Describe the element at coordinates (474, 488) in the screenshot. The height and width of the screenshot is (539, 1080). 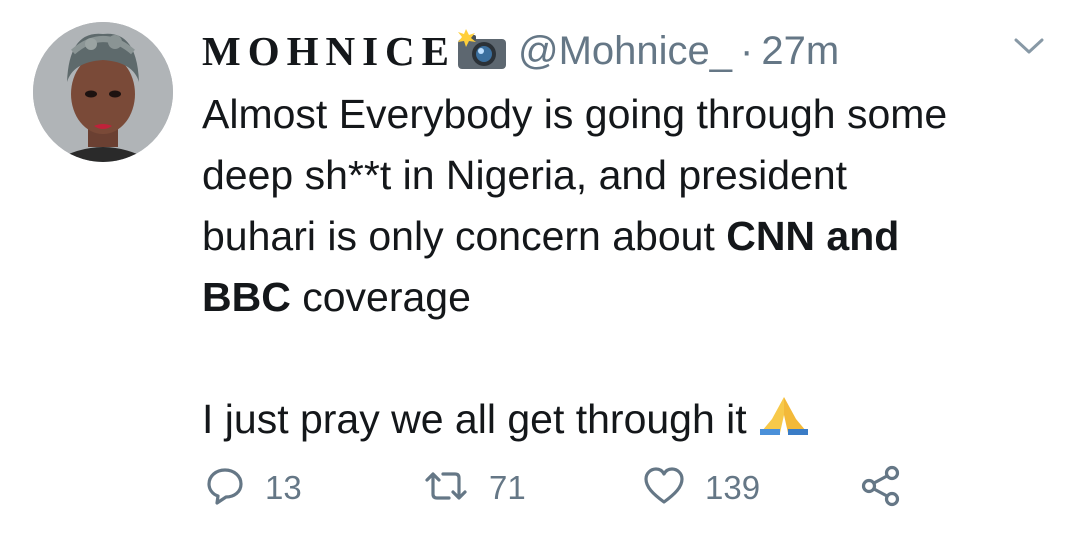
I see `retweet-button: 71` at that location.